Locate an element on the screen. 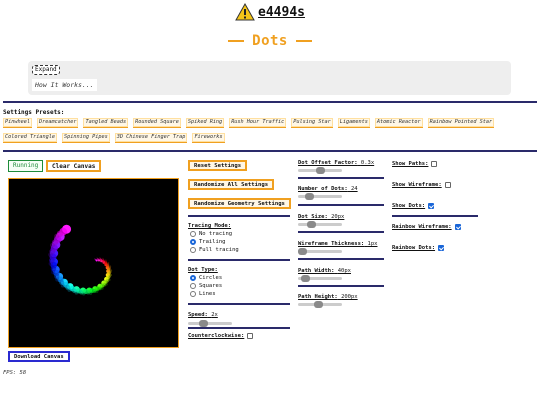 This screenshot has width=540, height=405. clear-canvas-button: Clear Canvas is located at coordinates (74, 166).